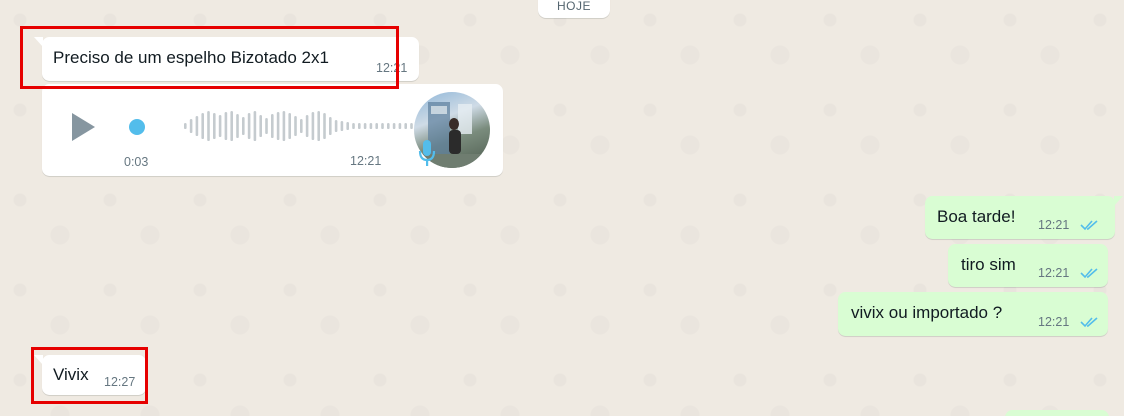 This screenshot has width=1124, height=416. Describe the element at coordinates (137, 127) in the screenshot. I see `voice-progress-dot` at that location.